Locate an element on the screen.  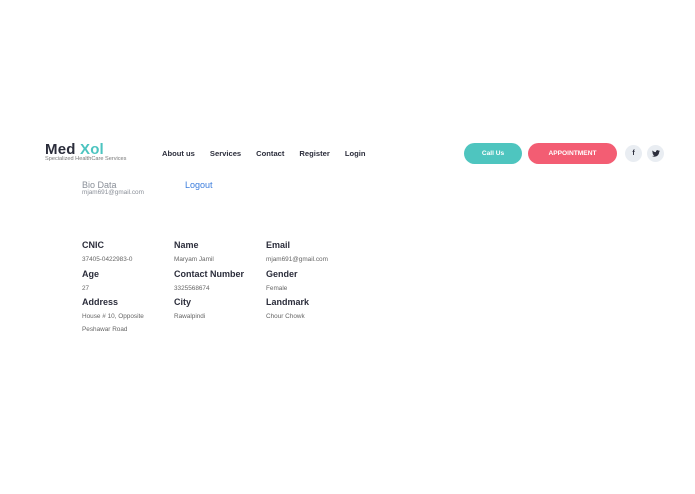
nav-about-us: About us is located at coordinates (178, 153).